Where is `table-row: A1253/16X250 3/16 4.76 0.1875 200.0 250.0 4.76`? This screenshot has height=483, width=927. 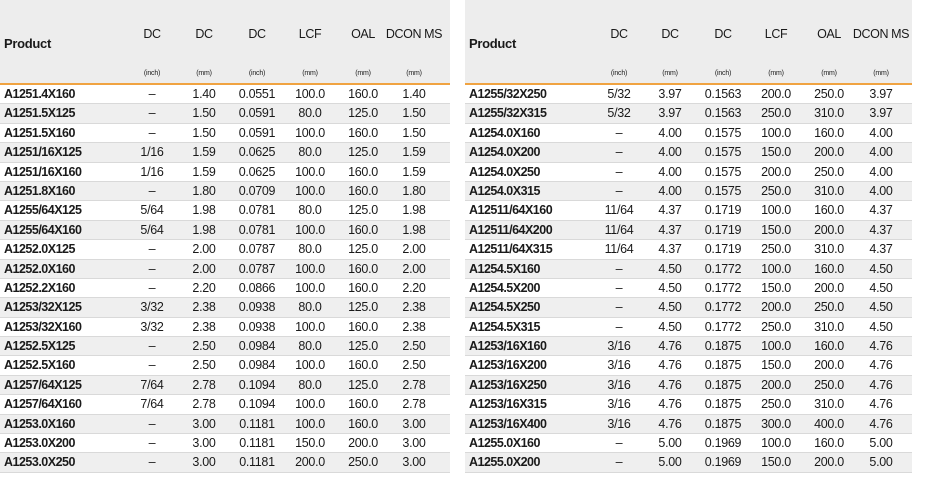
table-row: A1253/16X250 3/16 4.76 0.1875 200.0 250.0 4.76 is located at coordinates (688, 385).